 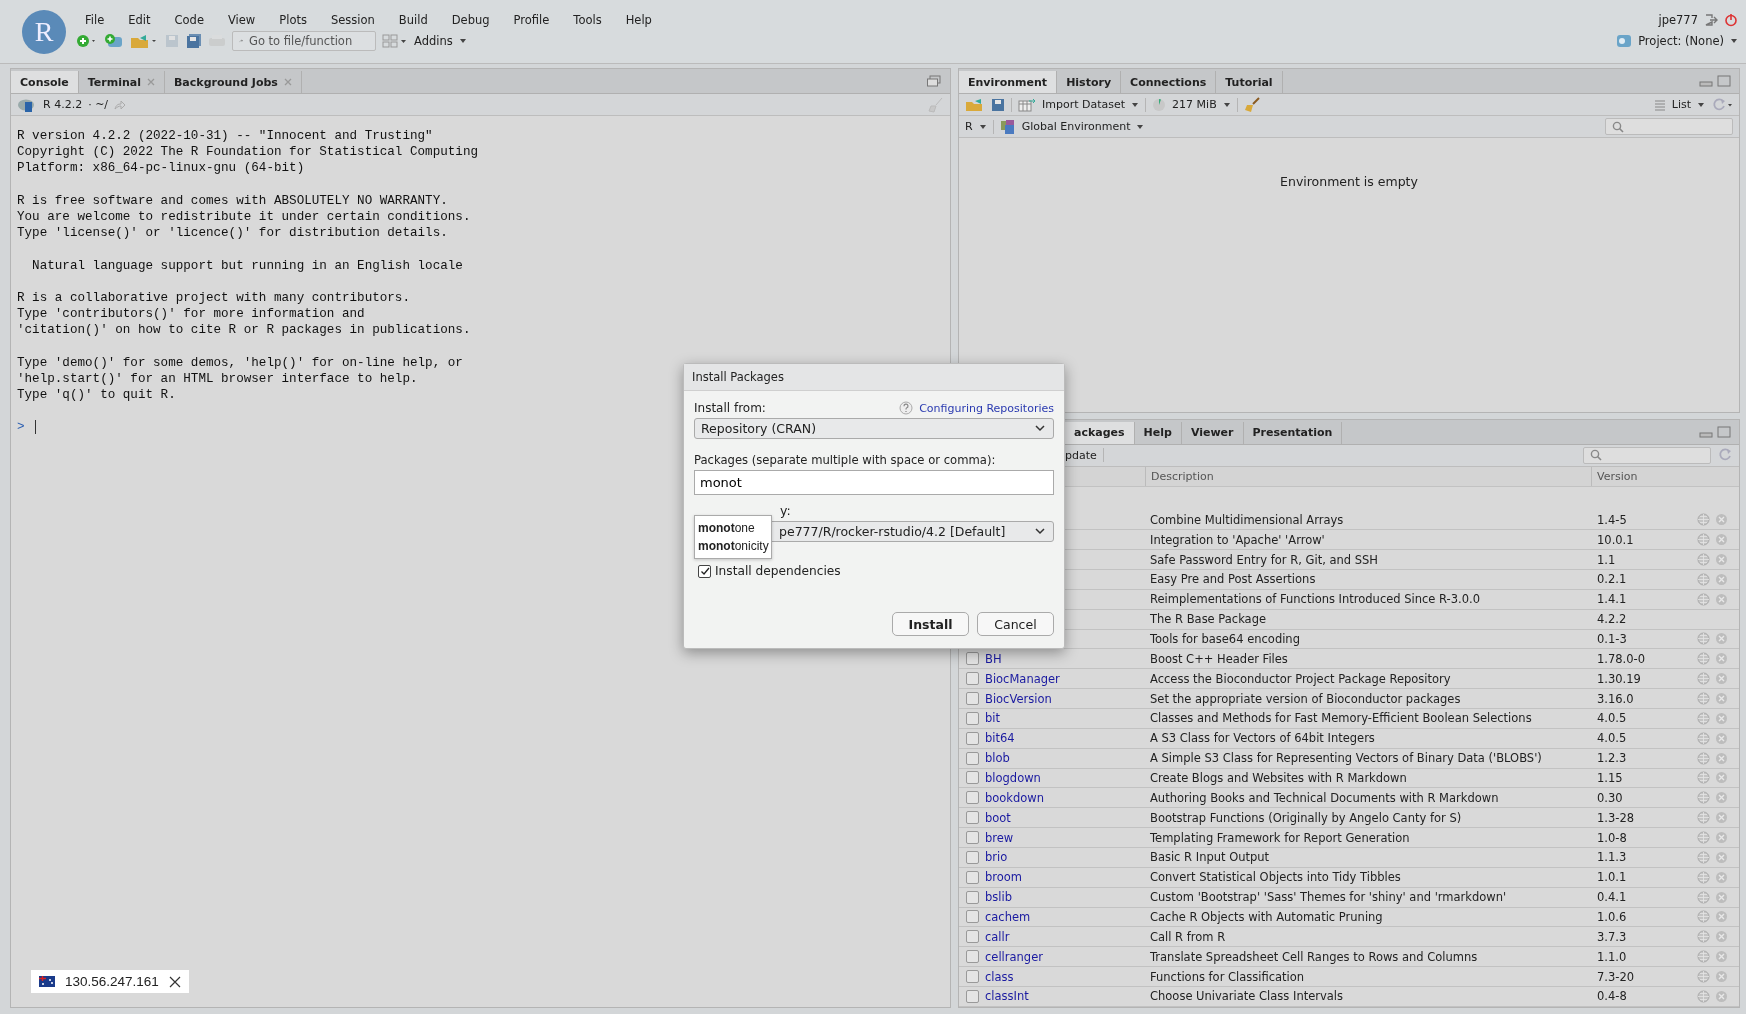 I want to click on menu-item: Debug, so click(x=470, y=19).